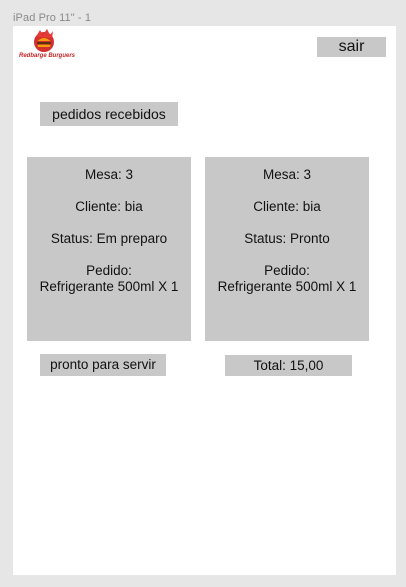 Image resolution: width=406 pixels, height=587 pixels. What do you see at coordinates (47, 56) in the screenshot?
I see `brand-name: Redbarge Burguers` at bounding box center [47, 56].